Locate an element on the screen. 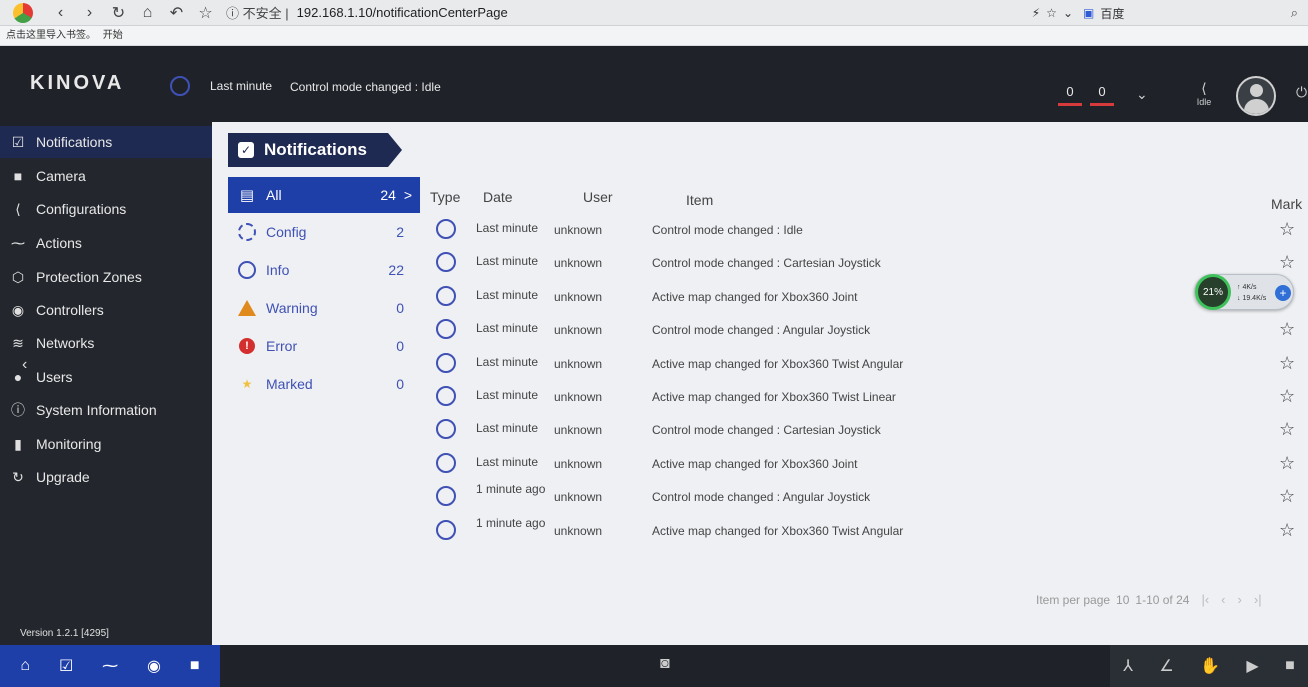 Image resolution: width=1308 pixels, height=687 pixels. undo-icon: ↶ is located at coordinates (176, 13).